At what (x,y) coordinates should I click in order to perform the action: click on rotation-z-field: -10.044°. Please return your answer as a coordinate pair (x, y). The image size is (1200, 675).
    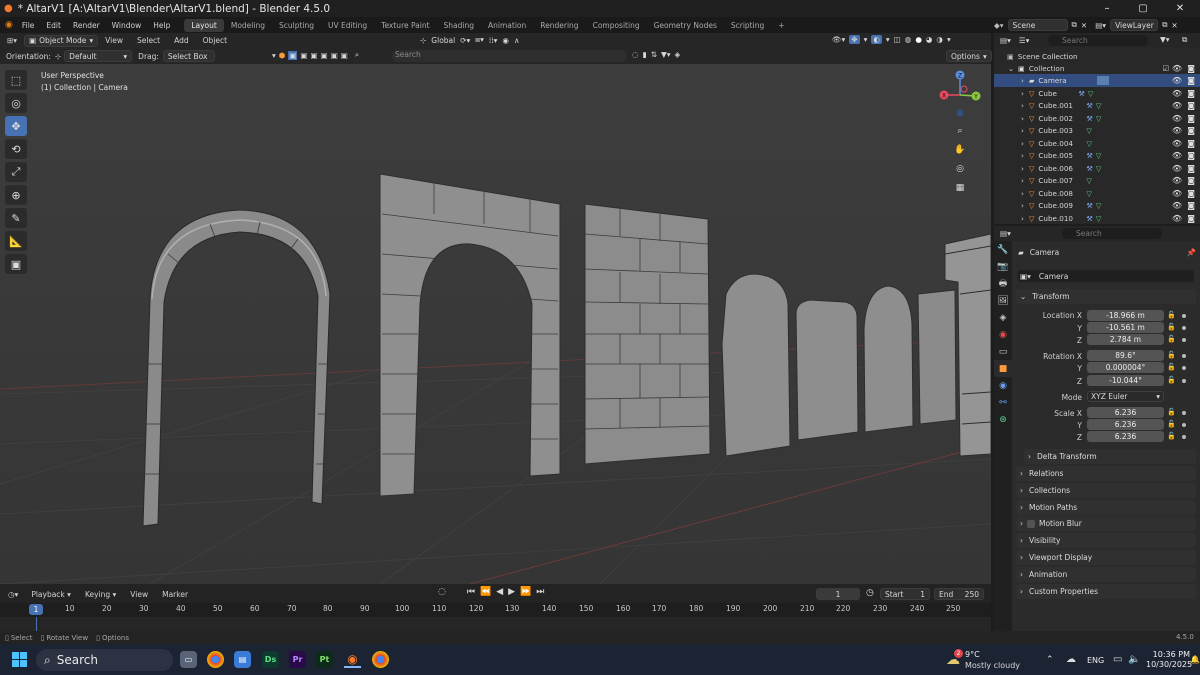
    Looking at the image, I should click on (1125, 380).